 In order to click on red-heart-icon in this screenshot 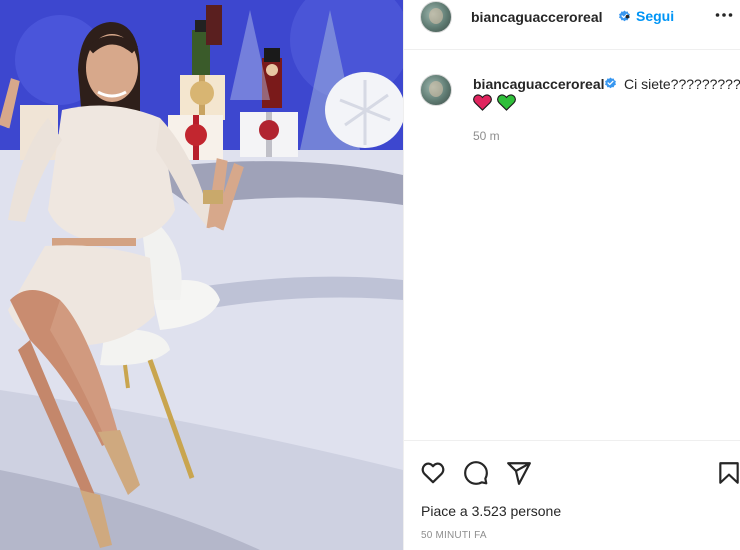, I will do `click(482, 102)`.